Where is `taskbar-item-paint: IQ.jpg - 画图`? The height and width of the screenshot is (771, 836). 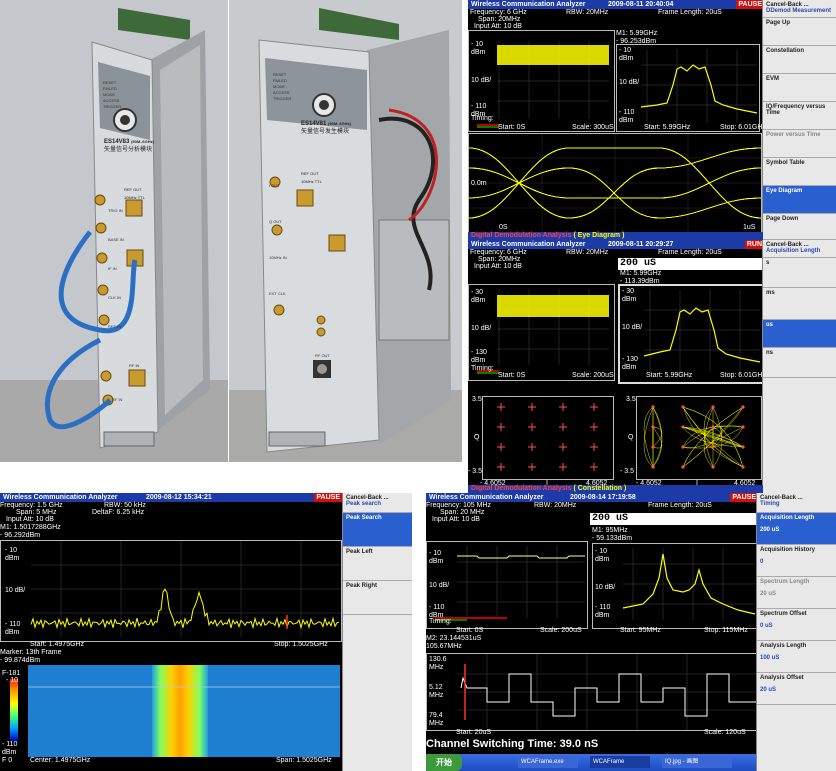
taskbar-item-paint: IQ.jpg - 画图 is located at coordinates (697, 762).